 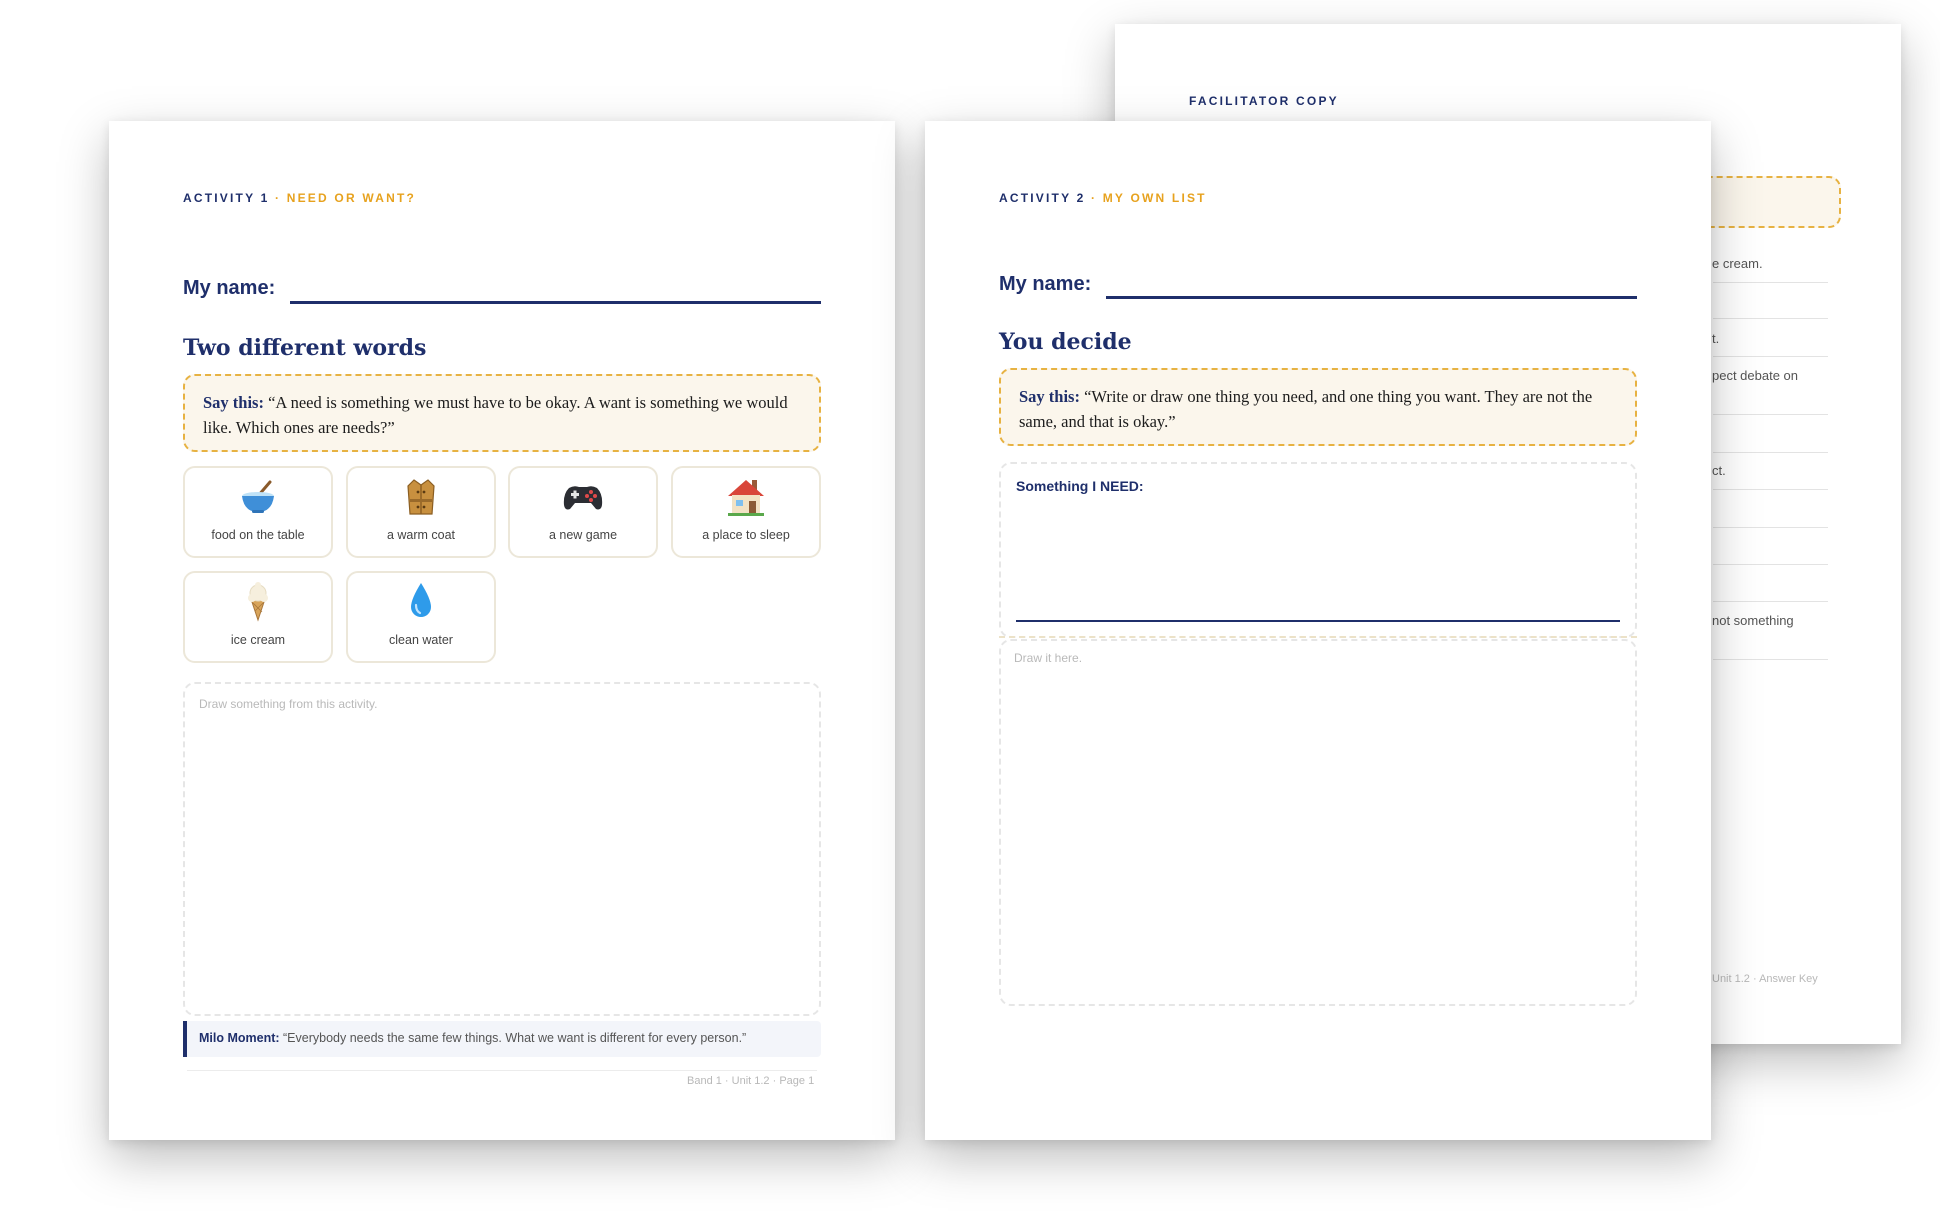 I want to click on coat-icon, so click(x=421, y=499).